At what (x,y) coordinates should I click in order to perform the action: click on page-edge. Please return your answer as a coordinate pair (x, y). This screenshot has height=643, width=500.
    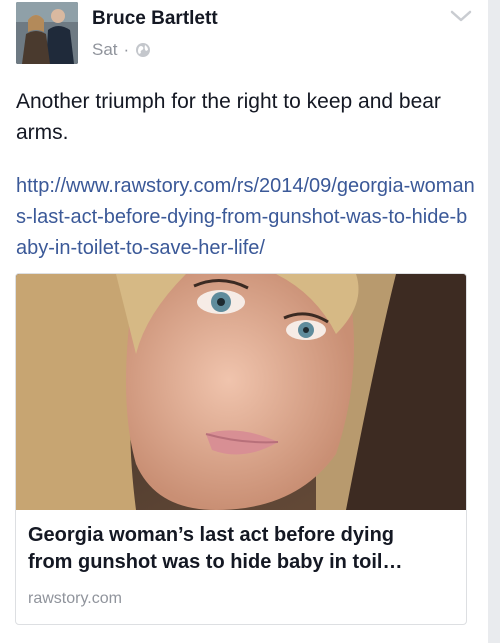
    Looking at the image, I should click on (494, 321).